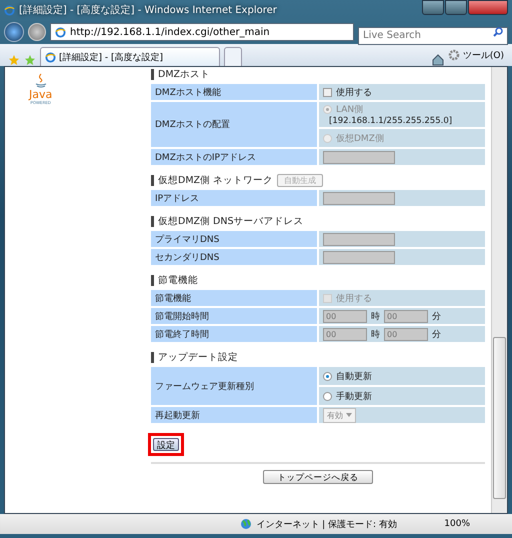 This screenshot has width=512, height=538. I want to click on row-label: 節電機能, so click(173, 299).